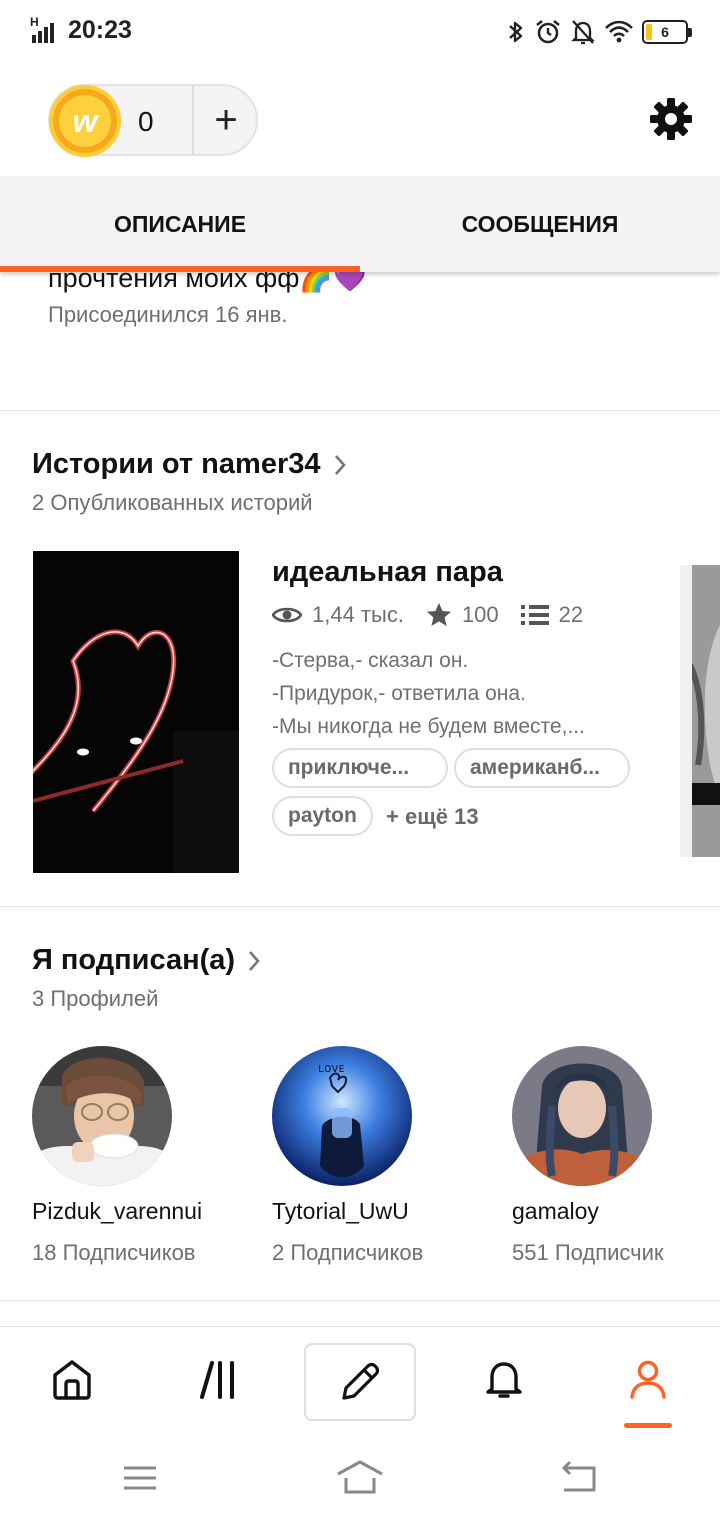 The width and height of the screenshot is (720, 1520). I want to click on stories-section-title: Истории от namer34, so click(176, 464).